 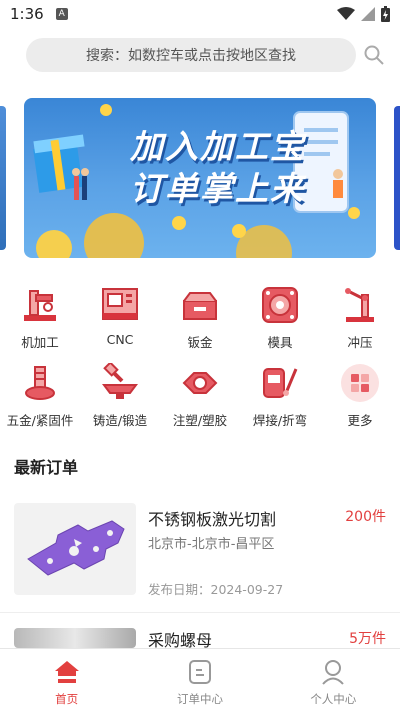 I want to click on order-card: 采购螺母 5万件, so click(x=200, y=636).